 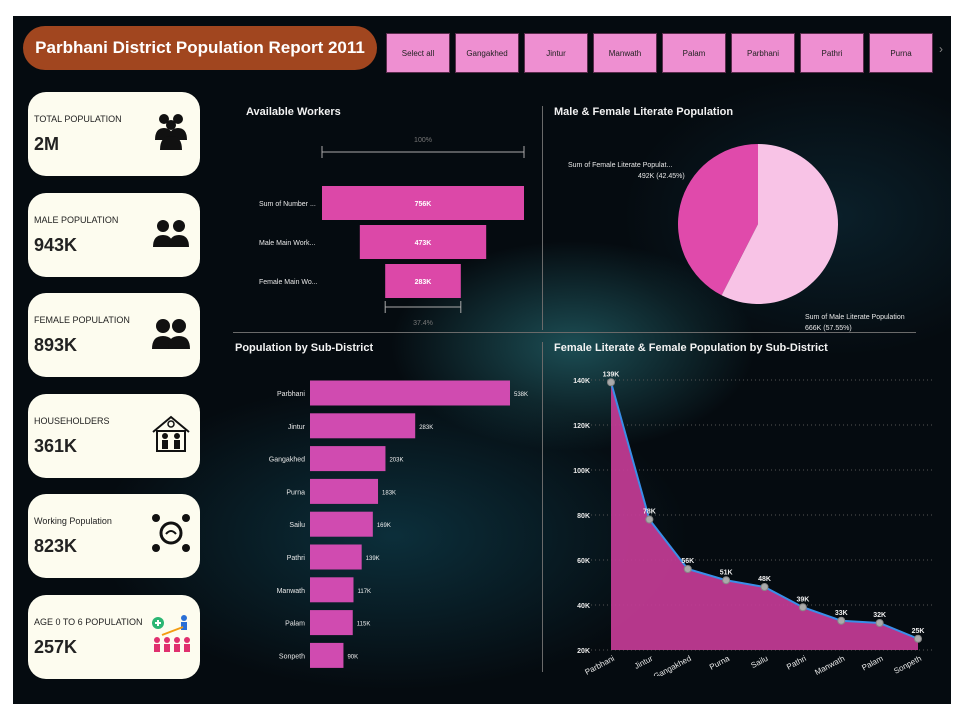 What do you see at coordinates (296, 558) in the screenshot?
I see `subdistrict-category-label: Pathri` at bounding box center [296, 558].